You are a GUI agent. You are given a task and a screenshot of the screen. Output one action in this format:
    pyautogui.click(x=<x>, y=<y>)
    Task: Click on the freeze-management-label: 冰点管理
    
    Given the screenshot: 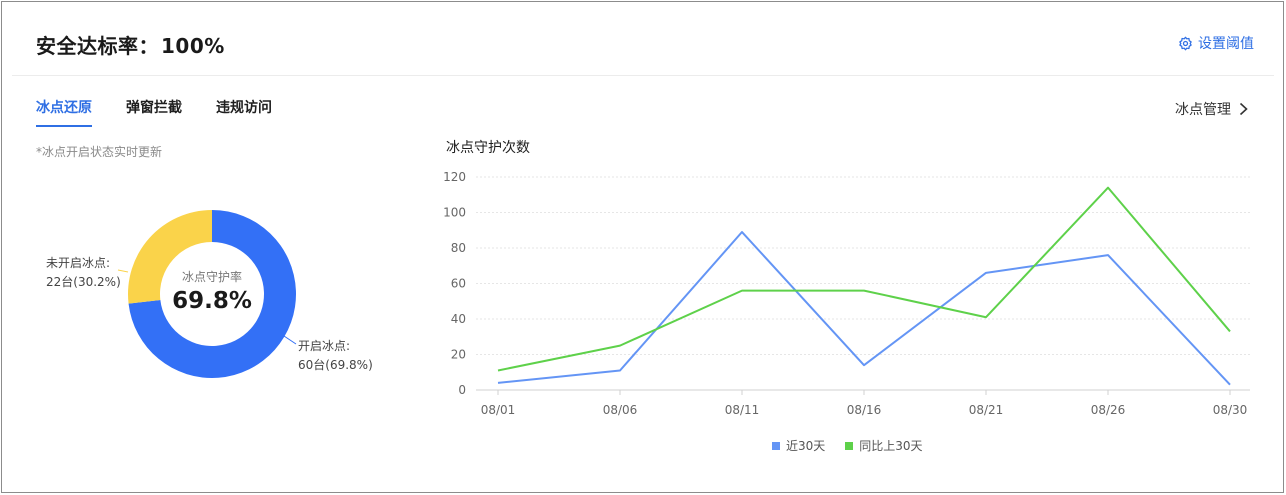 What is the action you would take?
    pyautogui.click(x=1203, y=110)
    